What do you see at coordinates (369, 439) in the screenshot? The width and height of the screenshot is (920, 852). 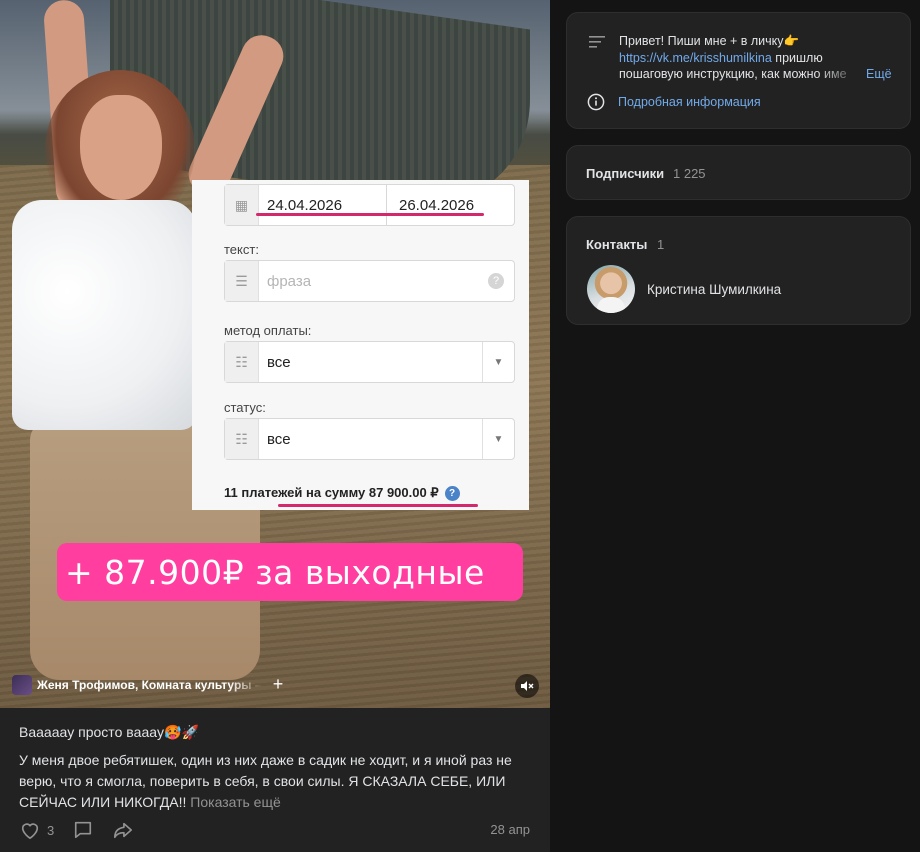 I see `status-select: ☷ все ▼` at bounding box center [369, 439].